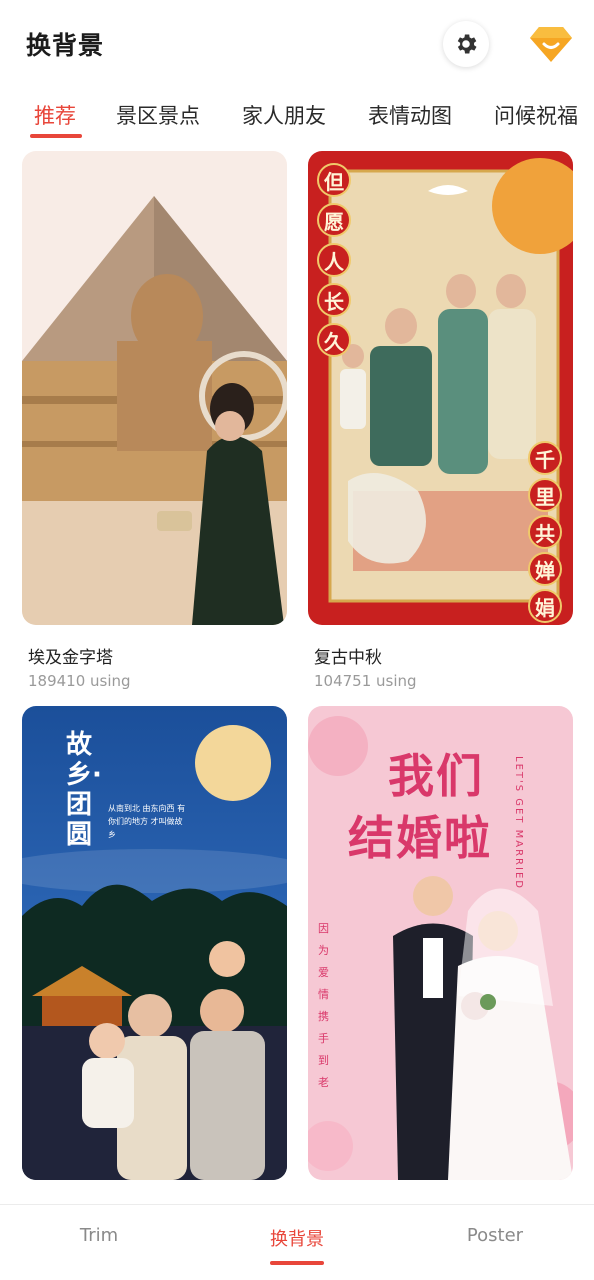 This screenshot has width=594, height=1280. I want to click on template-title: 复古中秋, so click(348, 658).